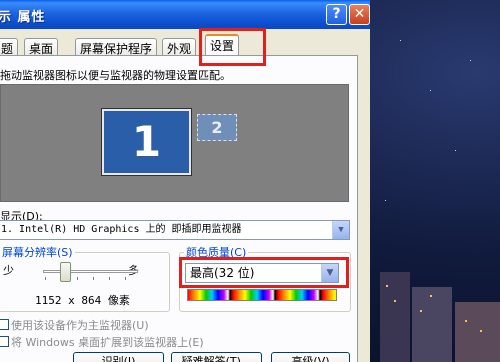  What do you see at coordinates (359, 14) in the screenshot?
I see `close-button: ✕` at bounding box center [359, 14].